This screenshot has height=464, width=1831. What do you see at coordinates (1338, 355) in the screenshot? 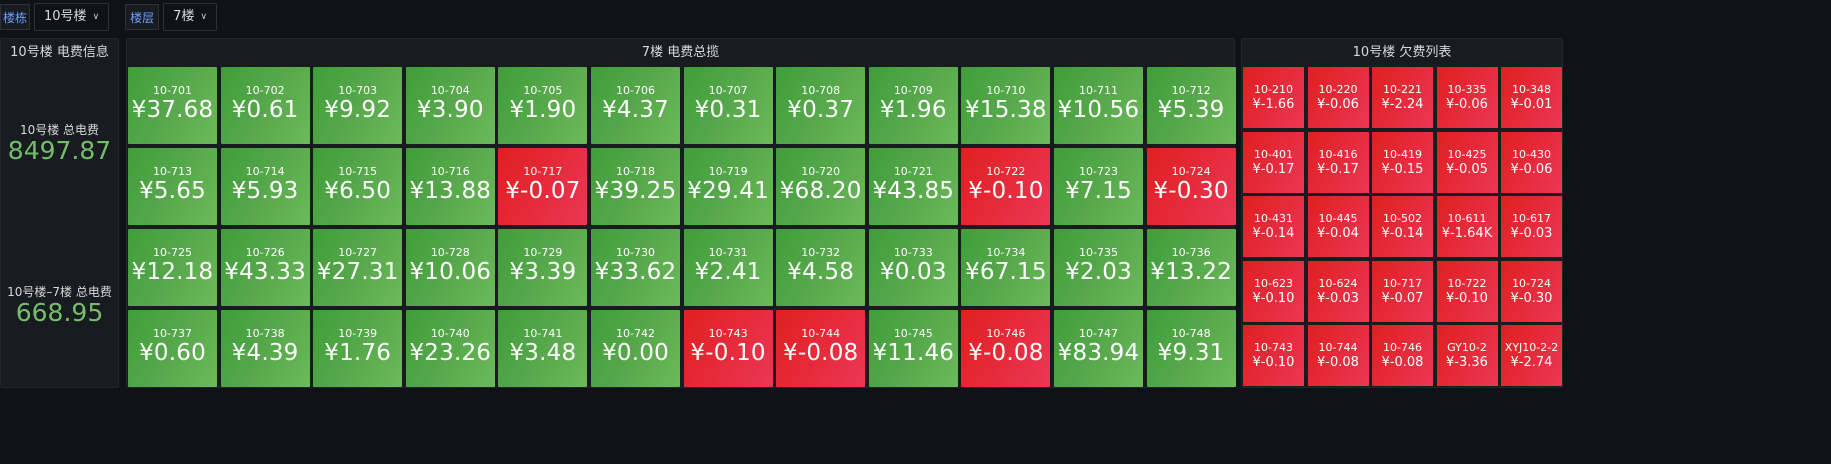
I see `arrears-tile: 10-744 ¥-0.08` at bounding box center [1338, 355].